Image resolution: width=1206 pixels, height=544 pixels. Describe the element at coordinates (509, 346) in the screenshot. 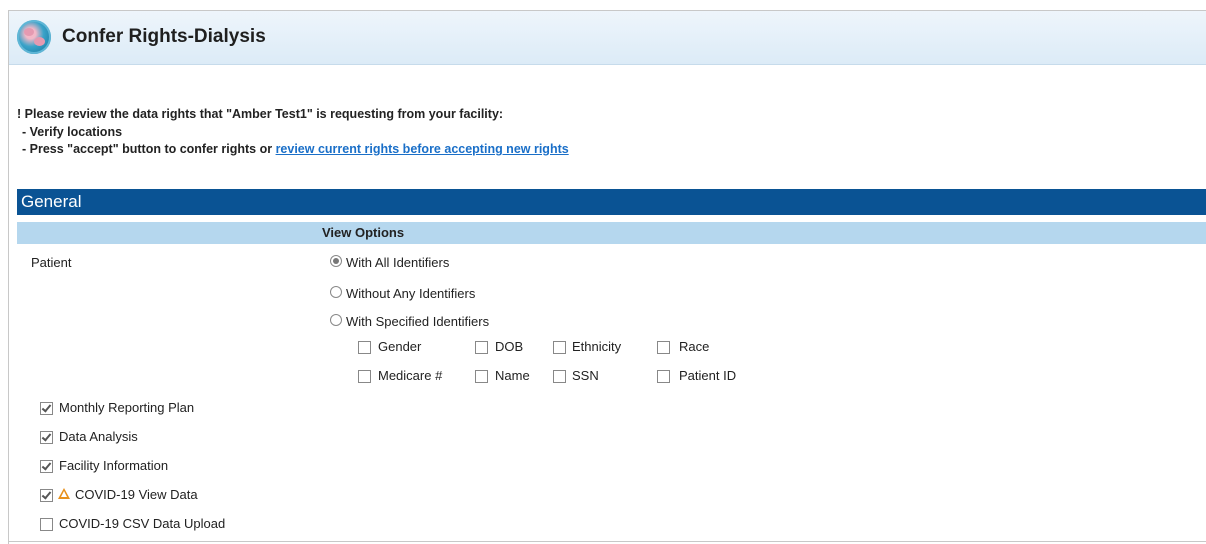

I see `label-dob: DOB` at that location.